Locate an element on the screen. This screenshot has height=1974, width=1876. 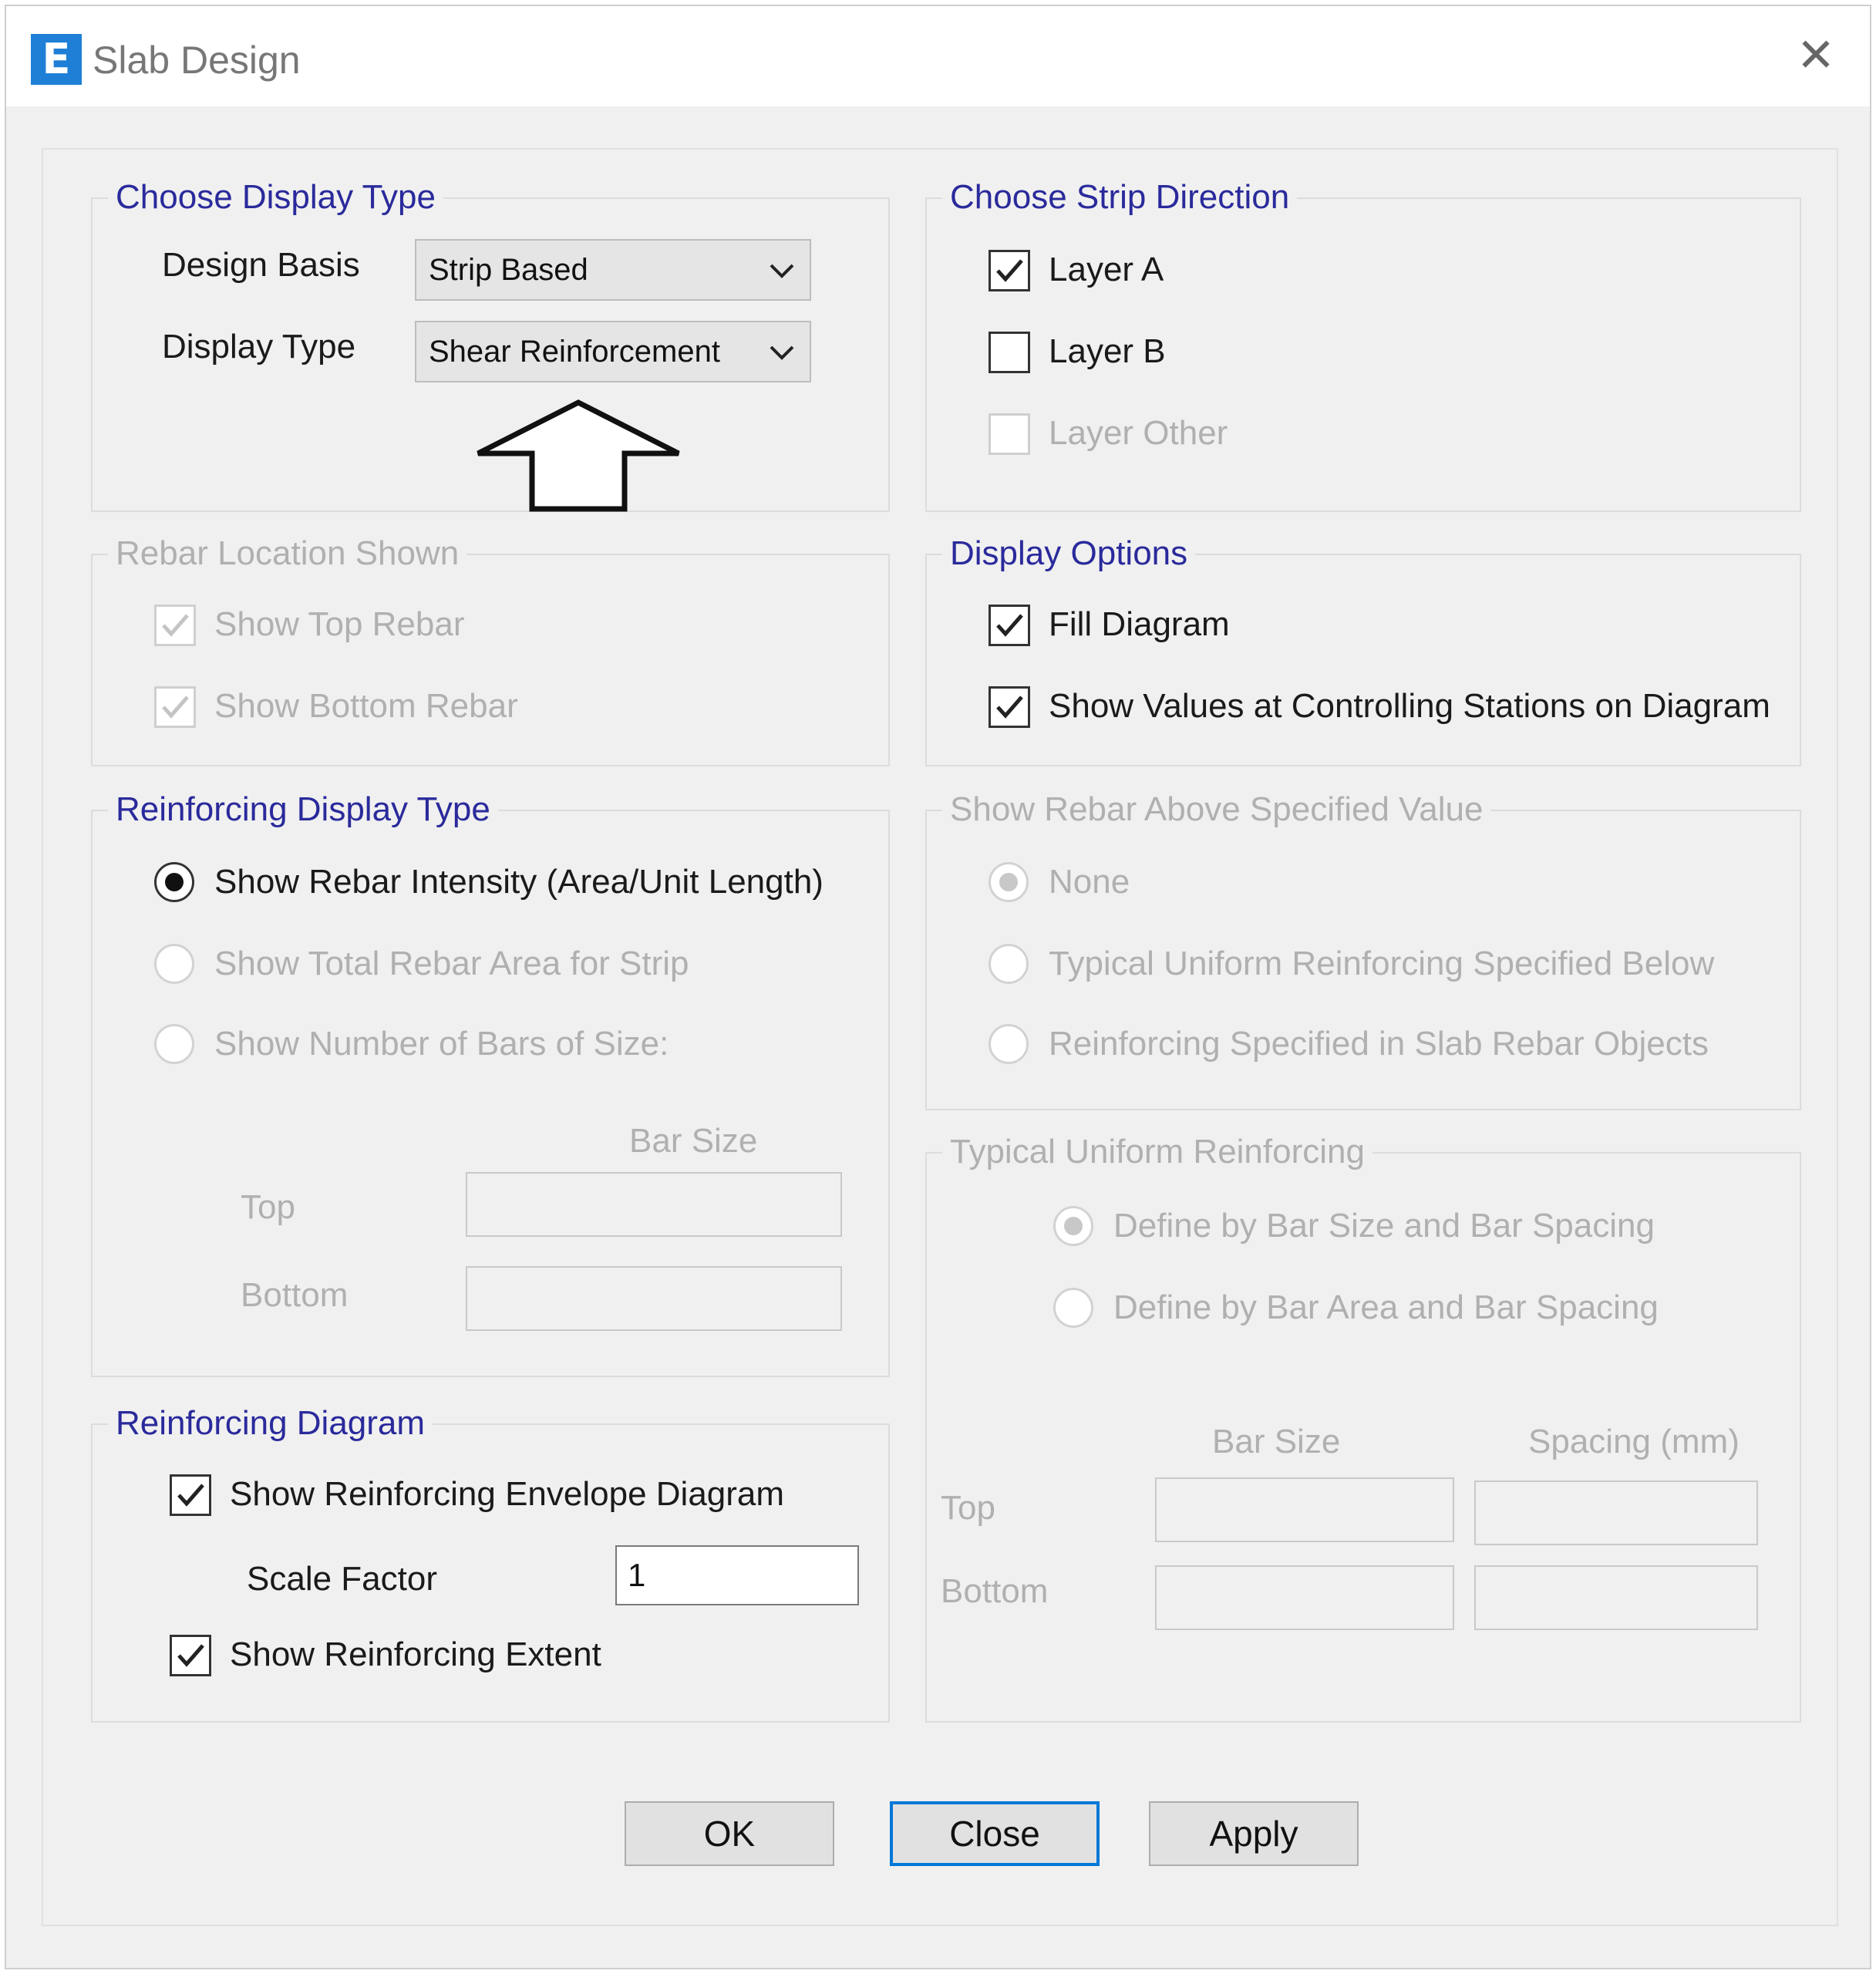
group-title-reinforcing-display: Reinforcing Display Type is located at coordinates (303, 810).